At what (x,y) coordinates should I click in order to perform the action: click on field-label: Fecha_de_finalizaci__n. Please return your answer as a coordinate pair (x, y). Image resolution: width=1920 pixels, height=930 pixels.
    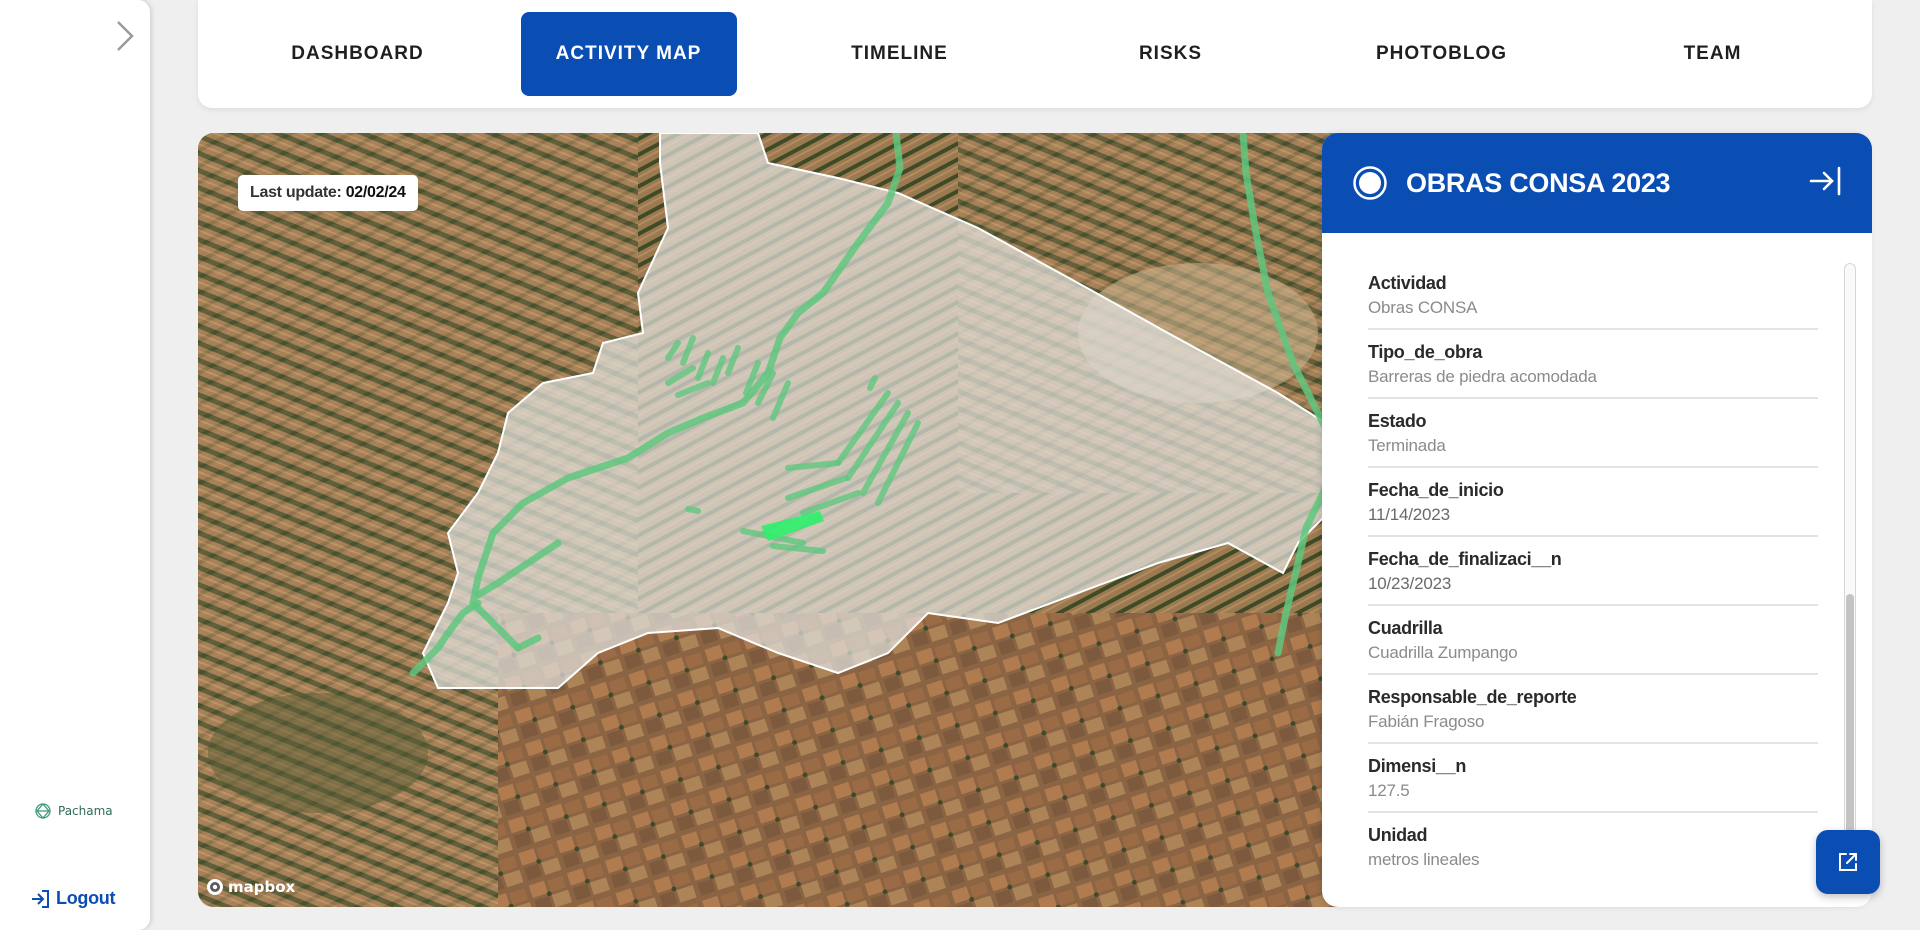
    Looking at the image, I should click on (1465, 559).